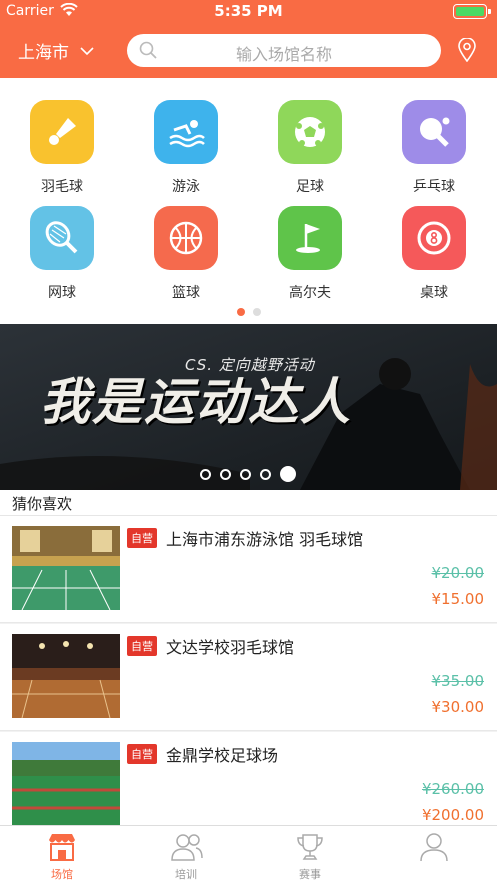 This screenshot has height=883, width=497. I want to click on section-title: 猜你喜欢, so click(42, 504).